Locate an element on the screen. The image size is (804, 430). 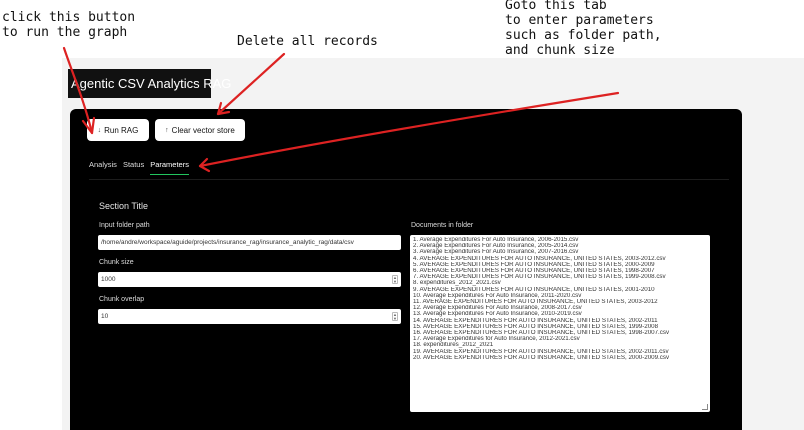
app-title: Agentic CSV Analytics RAG is located at coordinates (149, 83).